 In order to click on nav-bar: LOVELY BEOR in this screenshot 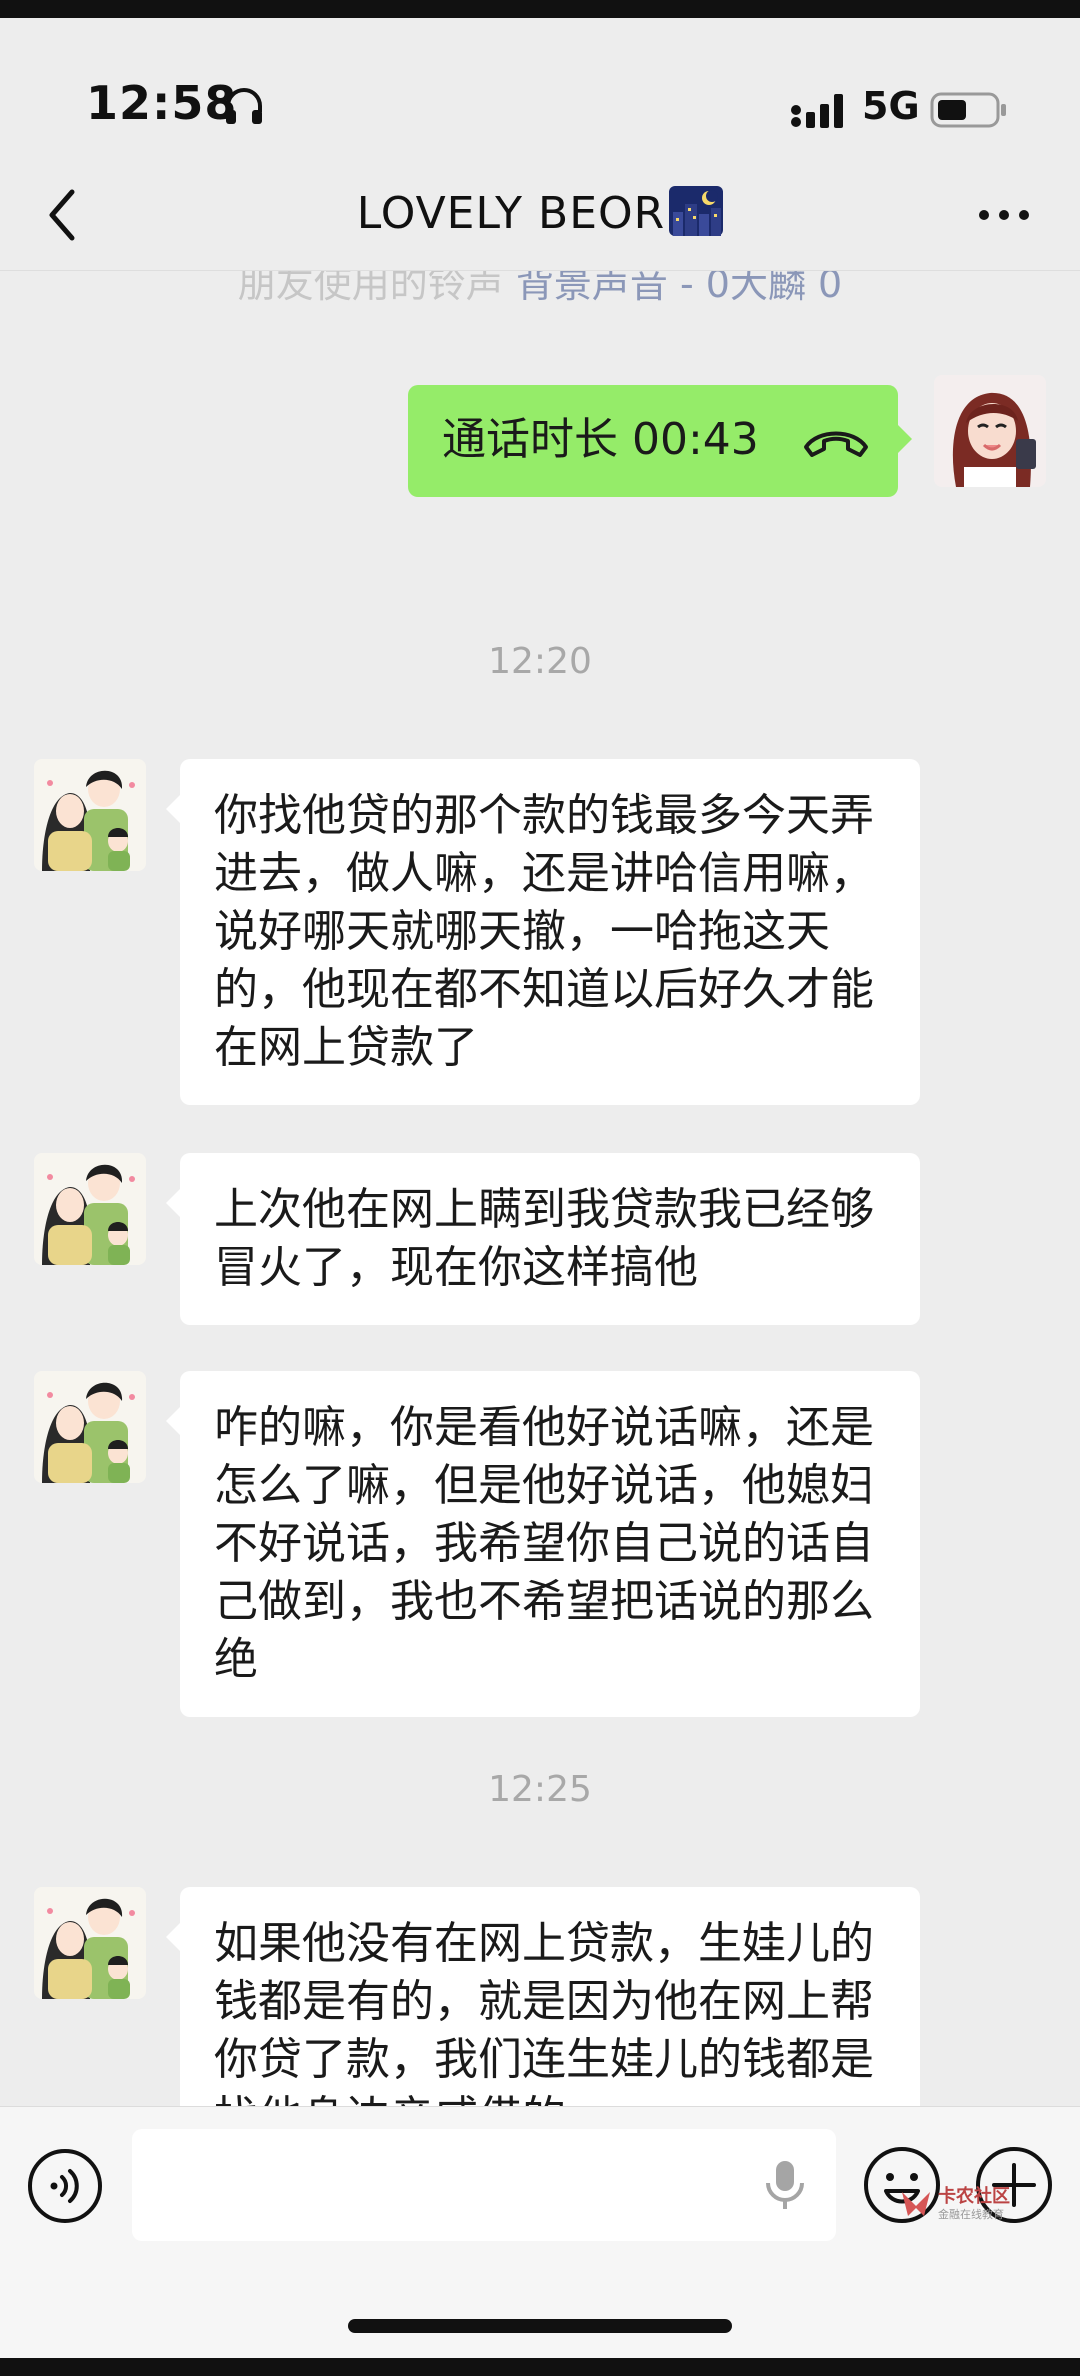, I will do `click(540, 215)`.